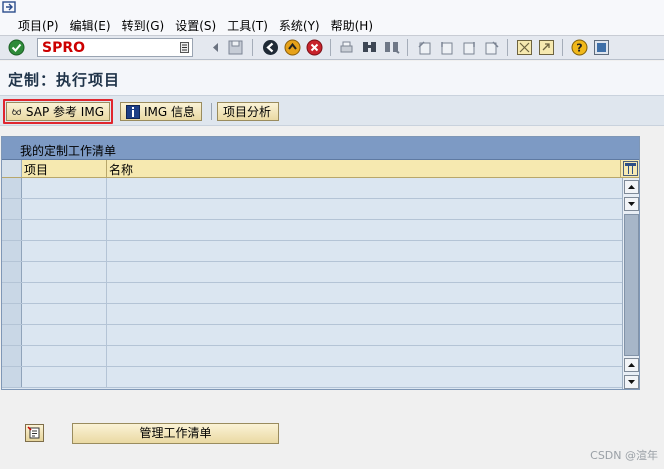 The image size is (664, 469). I want to click on menu-settings: 设置(S), so click(198, 25).